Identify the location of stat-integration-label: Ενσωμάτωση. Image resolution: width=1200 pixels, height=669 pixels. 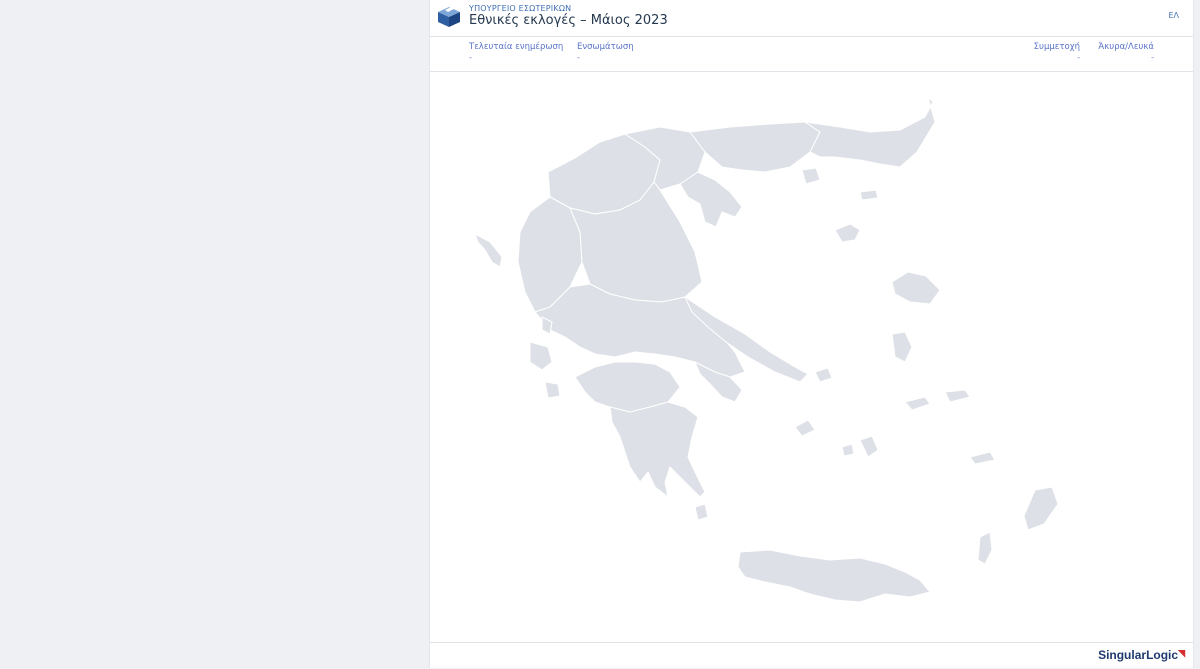
(605, 47).